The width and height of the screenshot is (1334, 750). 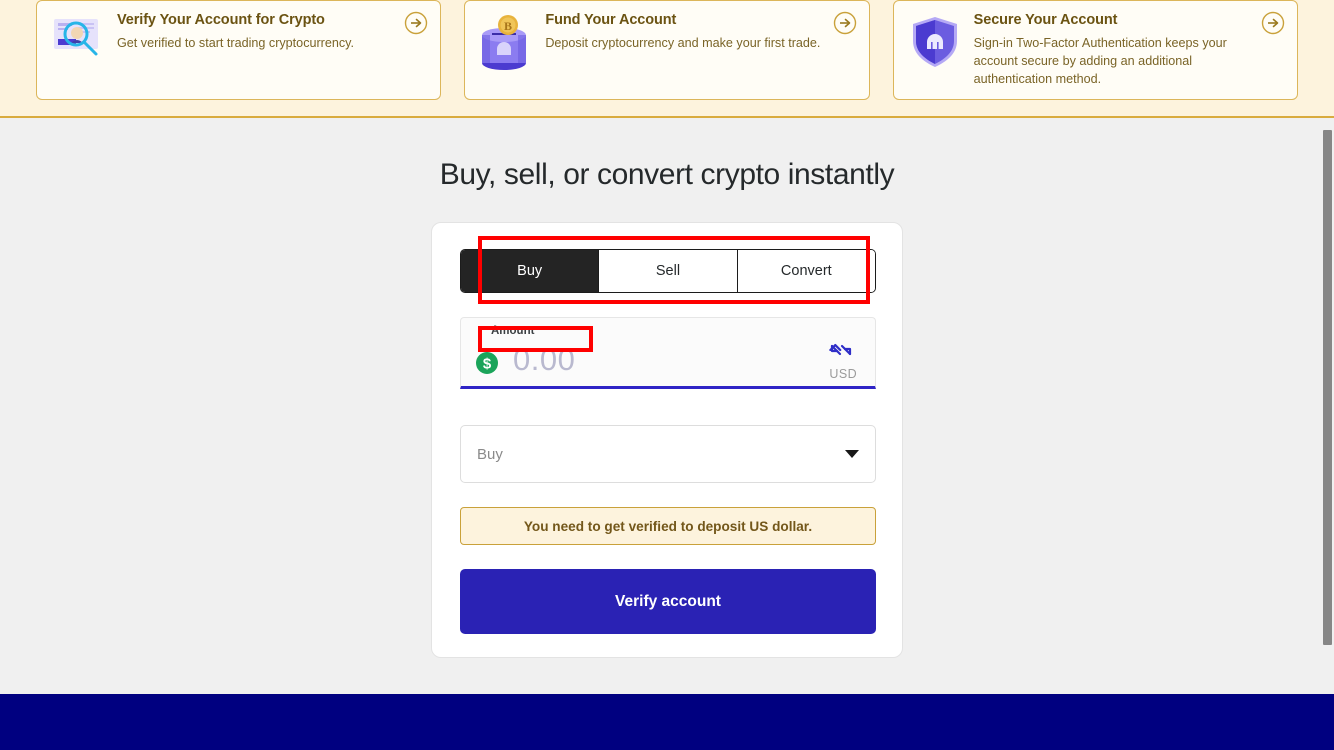 What do you see at coordinates (508, 50) in the screenshot?
I see `bitcoin-coin-vault-icon: B` at bounding box center [508, 50].